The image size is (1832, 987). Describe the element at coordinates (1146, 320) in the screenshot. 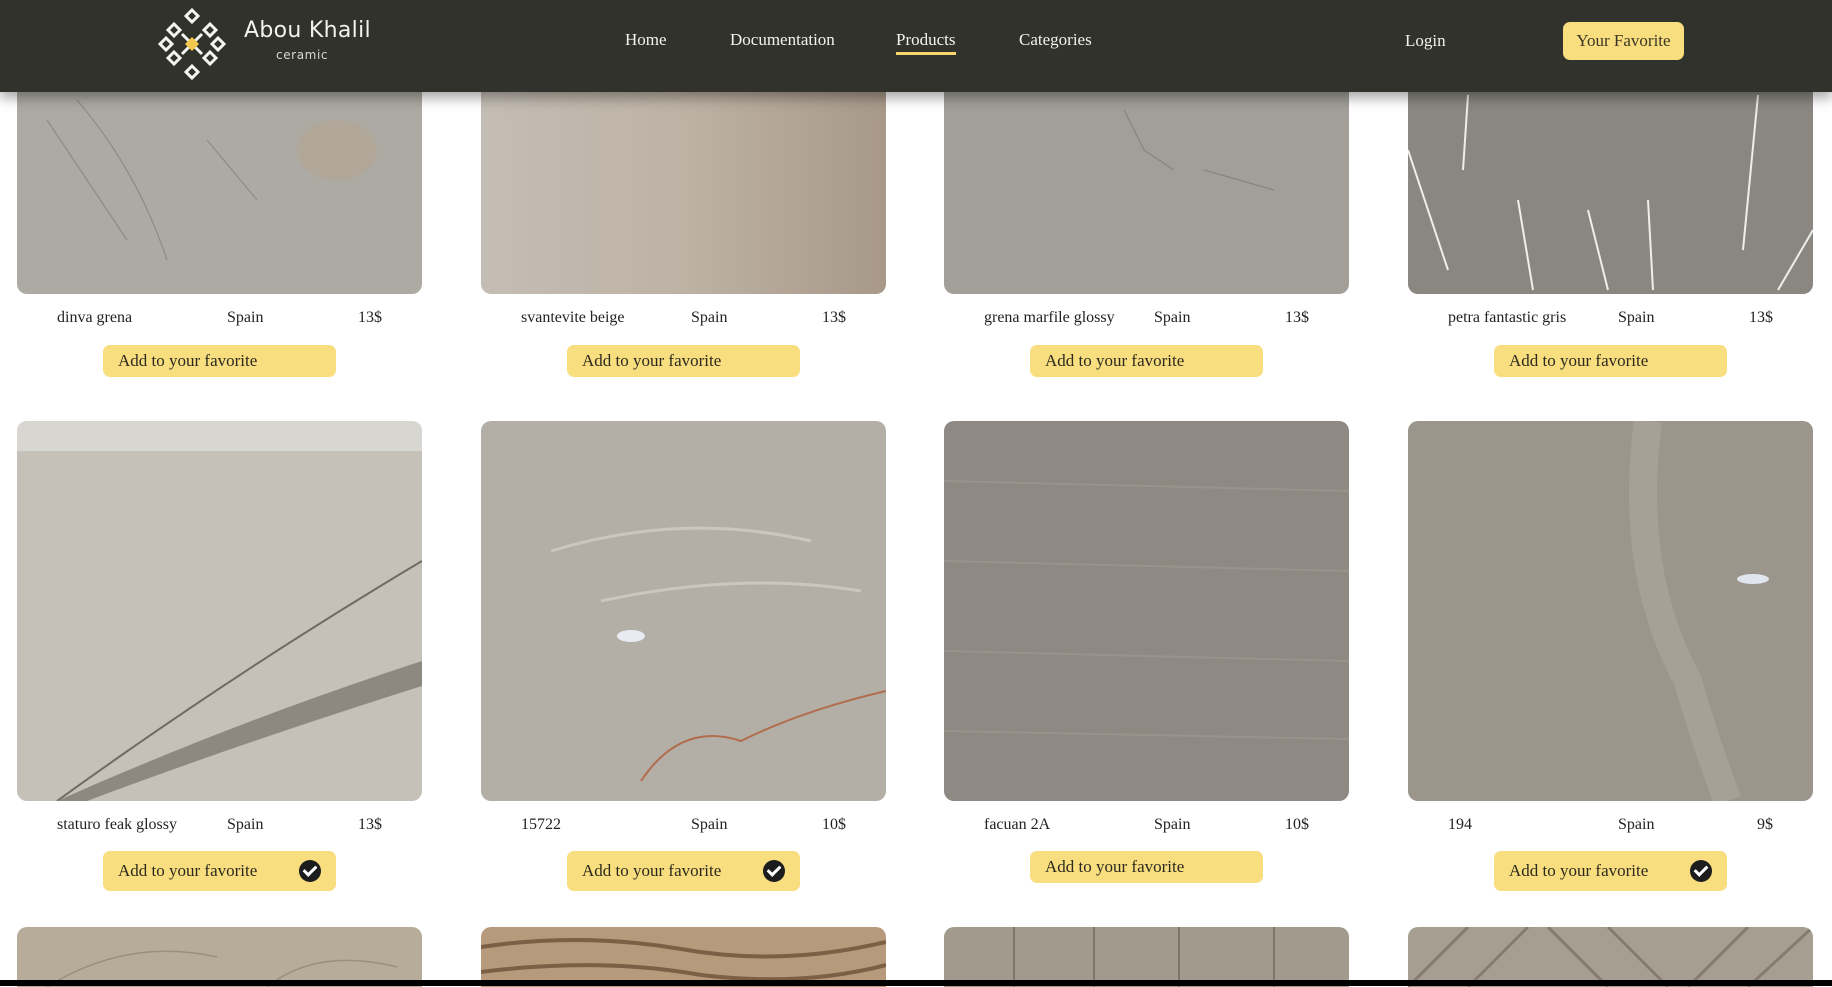

I see `product-meta: grena marfile glossy Spain 13$` at that location.